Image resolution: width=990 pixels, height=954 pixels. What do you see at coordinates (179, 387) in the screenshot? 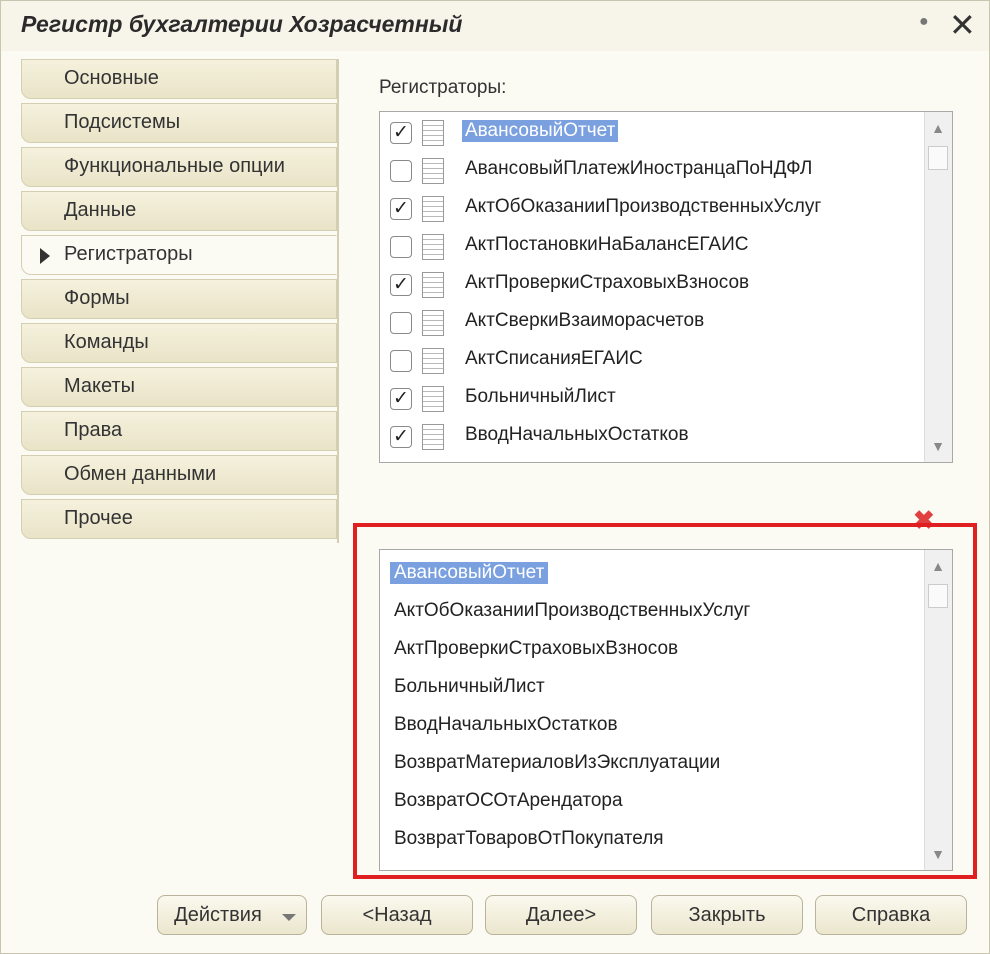
I see `nav-item: Макеты` at bounding box center [179, 387].